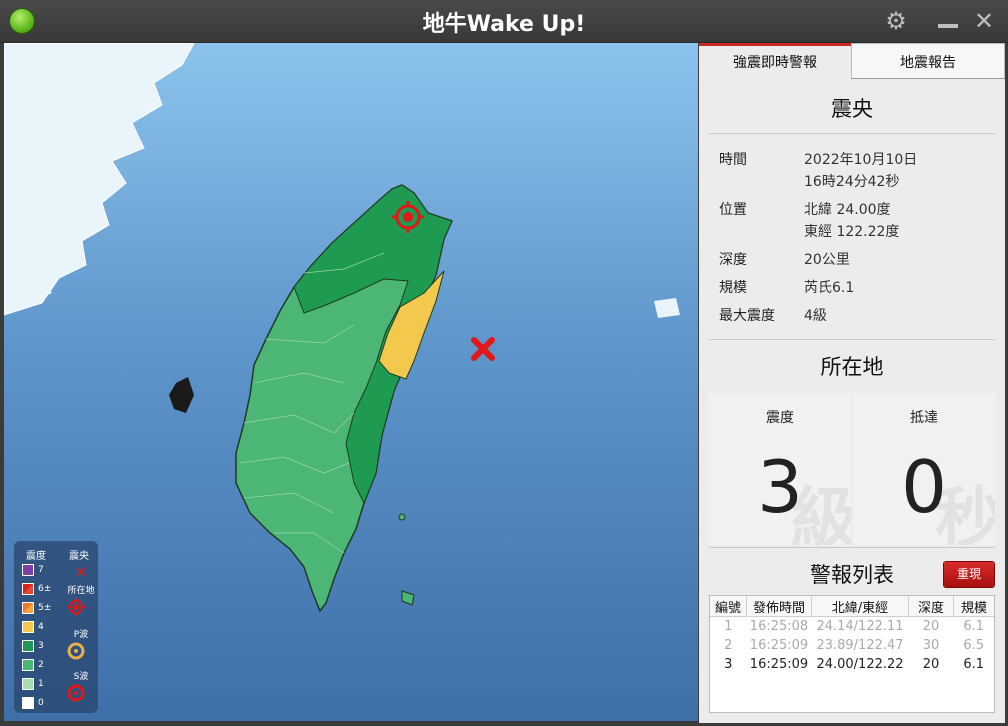 This screenshot has width=1008, height=726. What do you see at coordinates (924, 487) in the screenshot?
I see `arrival-countdown-value: 0` at bounding box center [924, 487].